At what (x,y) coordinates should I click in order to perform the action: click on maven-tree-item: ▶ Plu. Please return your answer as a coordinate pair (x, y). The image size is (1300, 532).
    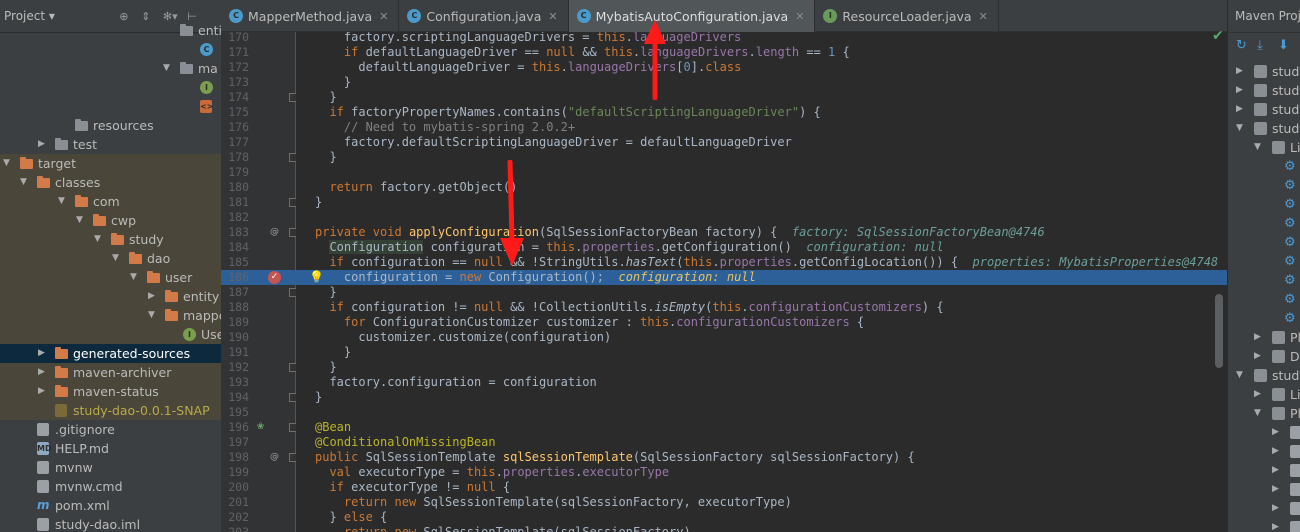
    Looking at the image, I should click on (1264, 337).